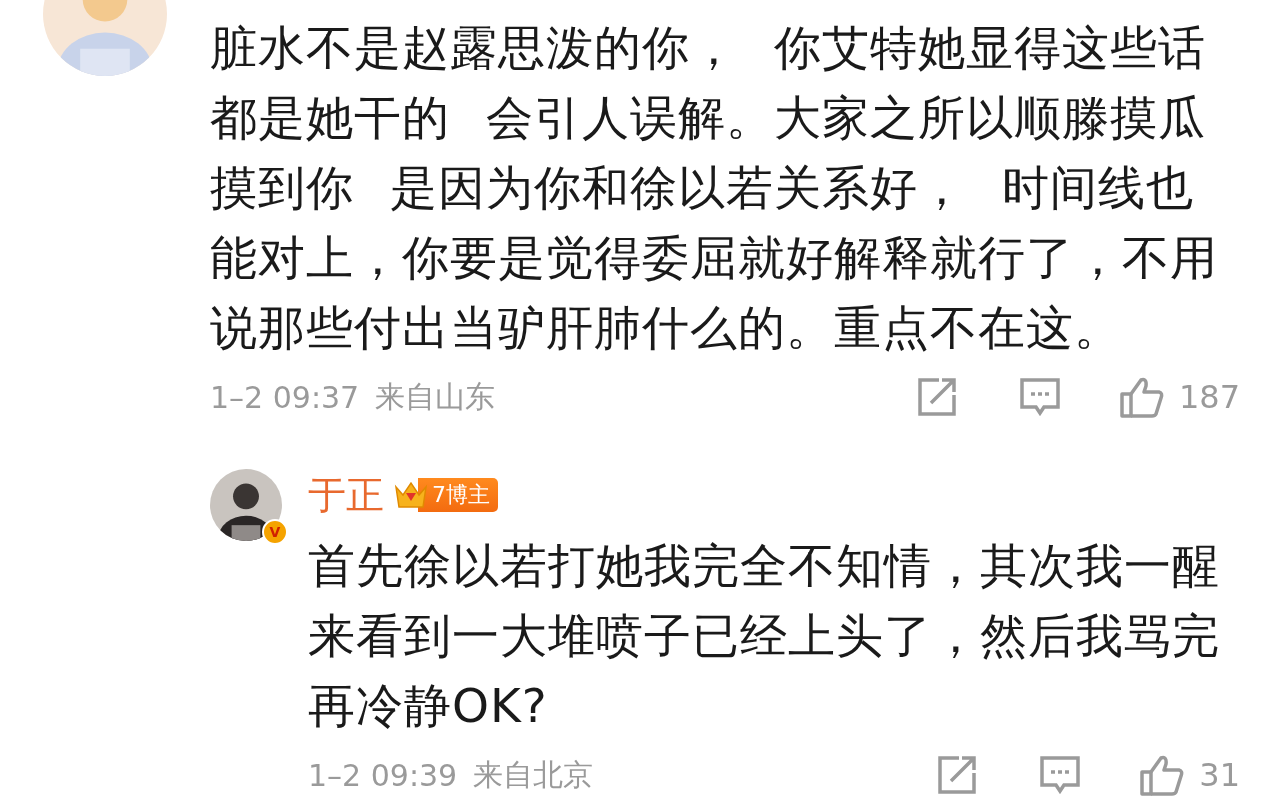  I want to click on user-name: 于正, so click(346, 495).